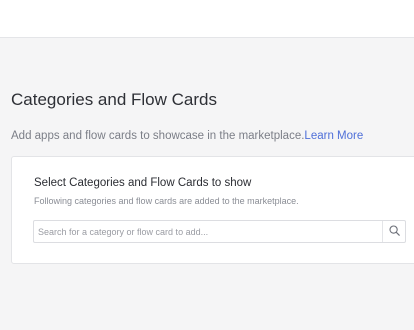 Image resolution: width=414 pixels, height=330 pixels. I want to click on search-button, so click(393, 231).